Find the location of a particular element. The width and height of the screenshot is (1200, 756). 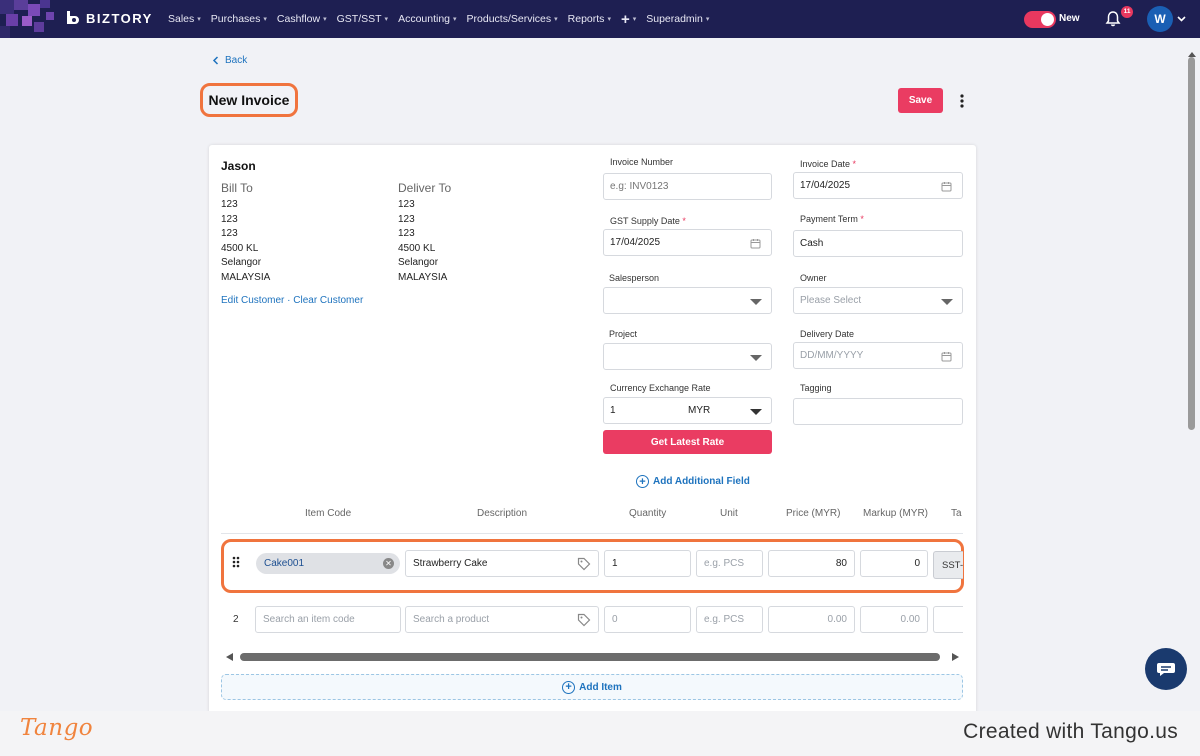

column-header-quantity: Quantity is located at coordinates (648, 513).